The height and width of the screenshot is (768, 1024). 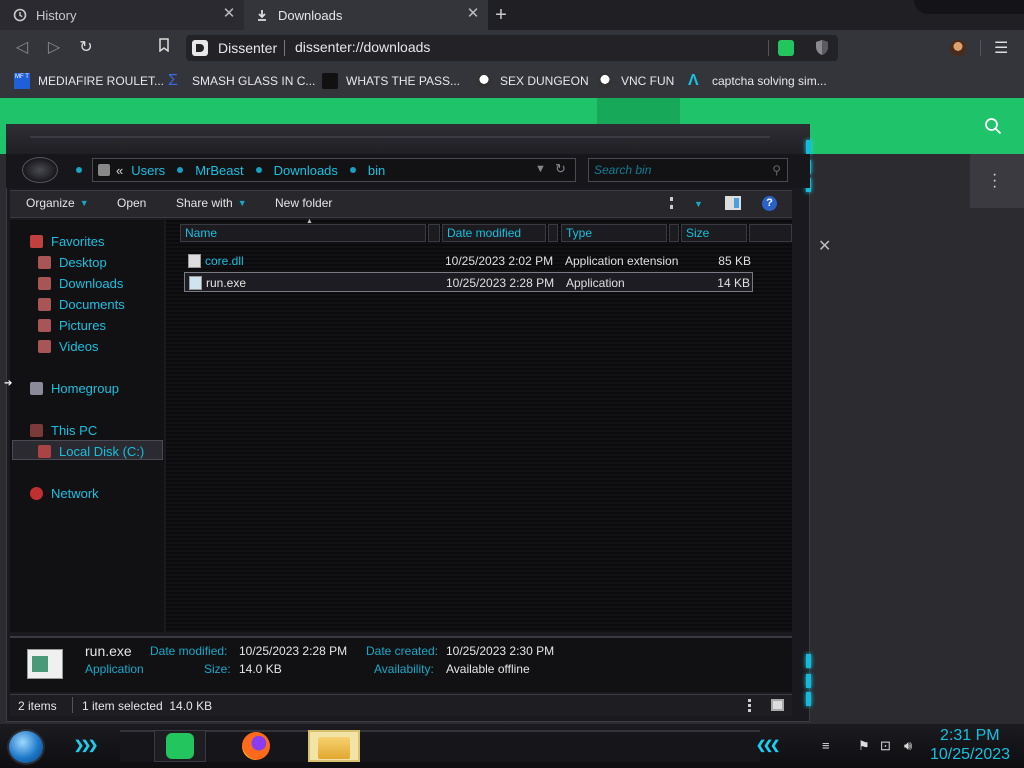 What do you see at coordinates (714, 233) in the screenshot?
I see `column-size: Size` at bounding box center [714, 233].